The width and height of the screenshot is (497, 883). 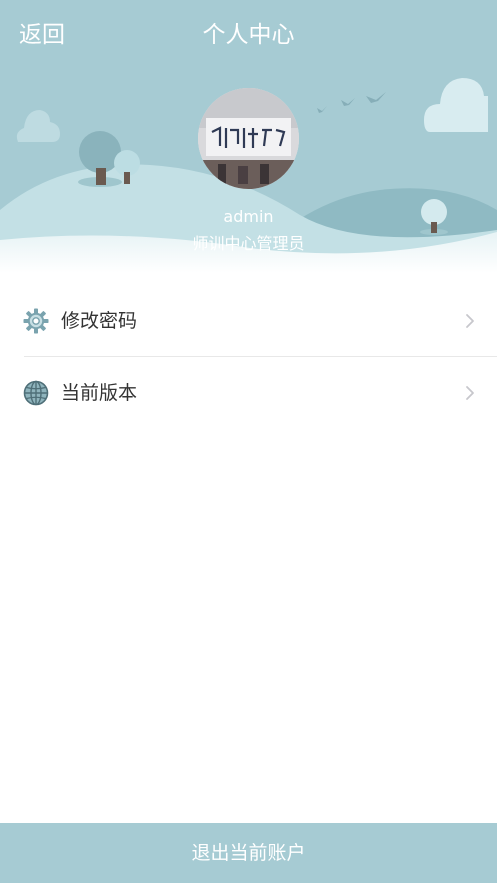 I want to click on logout-button: 退出当前账户, so click(x=248, y=853).